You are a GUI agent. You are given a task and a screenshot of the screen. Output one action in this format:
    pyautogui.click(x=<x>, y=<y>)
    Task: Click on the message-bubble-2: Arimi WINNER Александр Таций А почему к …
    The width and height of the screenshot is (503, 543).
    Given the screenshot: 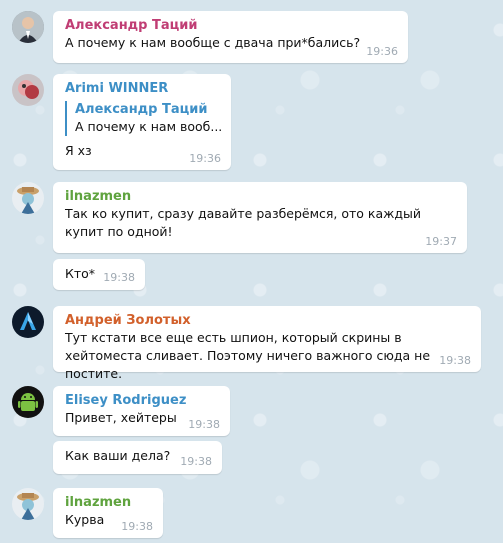 What is the action you would take?
    pyautogui.click(x=142, y=122)
    